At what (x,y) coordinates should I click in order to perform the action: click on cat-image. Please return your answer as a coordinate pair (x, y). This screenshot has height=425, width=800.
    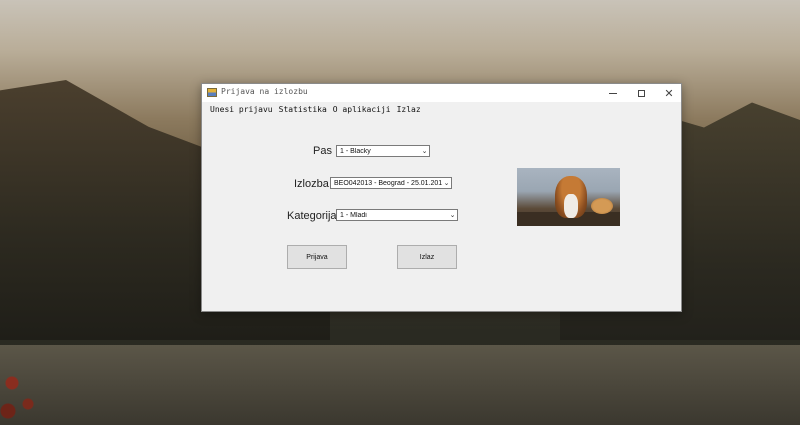
    Looking at the image, I should click on (602, 206).